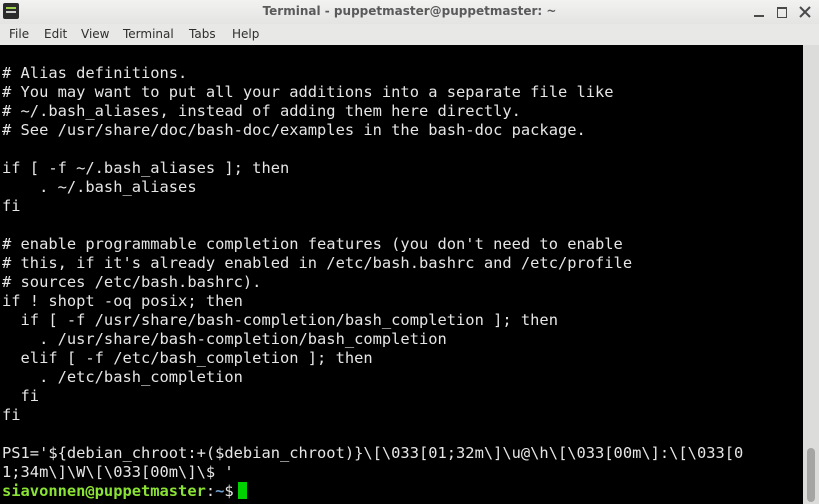 The image size is (819, 504). What do you see at coordinates (104, 491) in the screenshot?
I see `prompt-user-host: siavonnen@puppetmaster` at bounding box center [104, 491].